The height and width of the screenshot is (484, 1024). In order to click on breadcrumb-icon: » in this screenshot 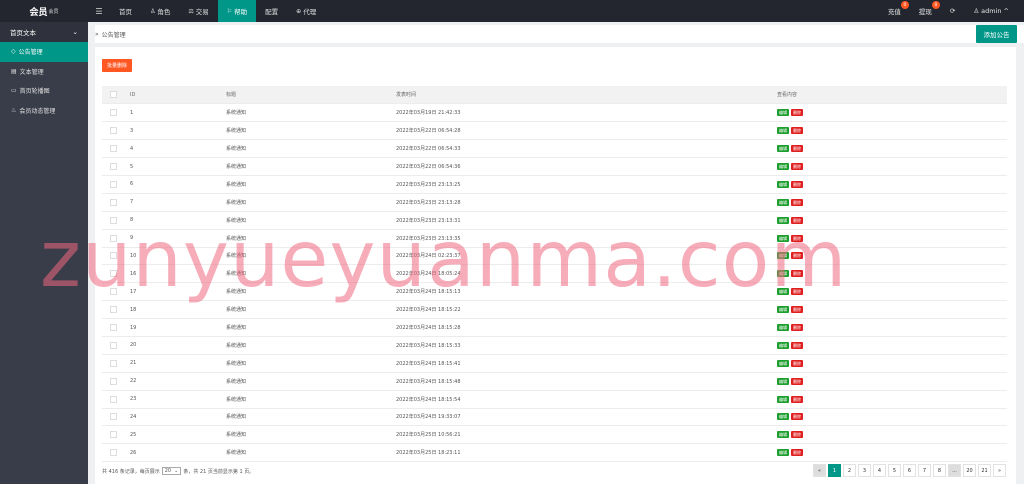, I will do `click(97, 34)`.